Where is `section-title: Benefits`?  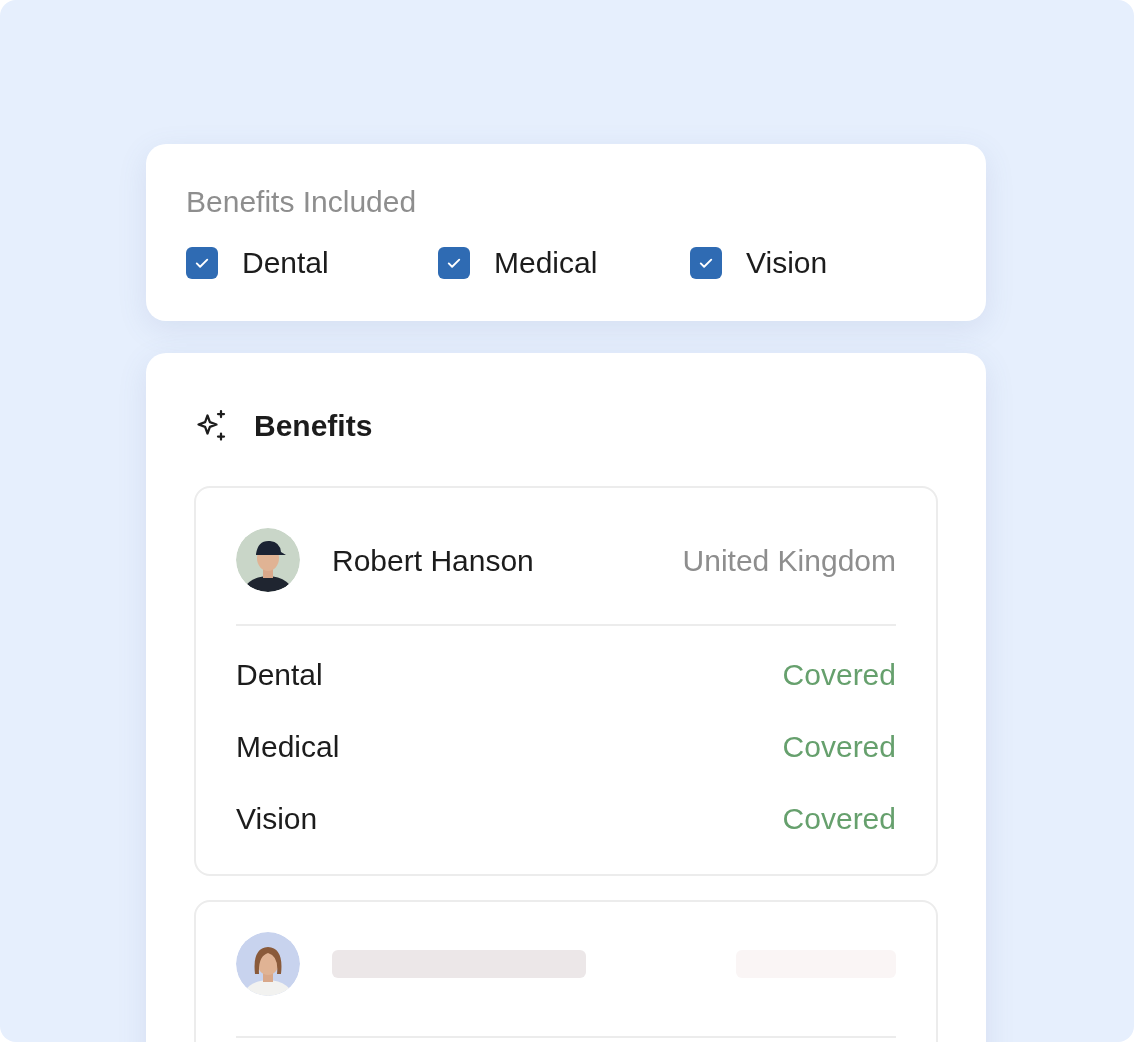 section-title: Benefits is located at coordinates (313, 426).